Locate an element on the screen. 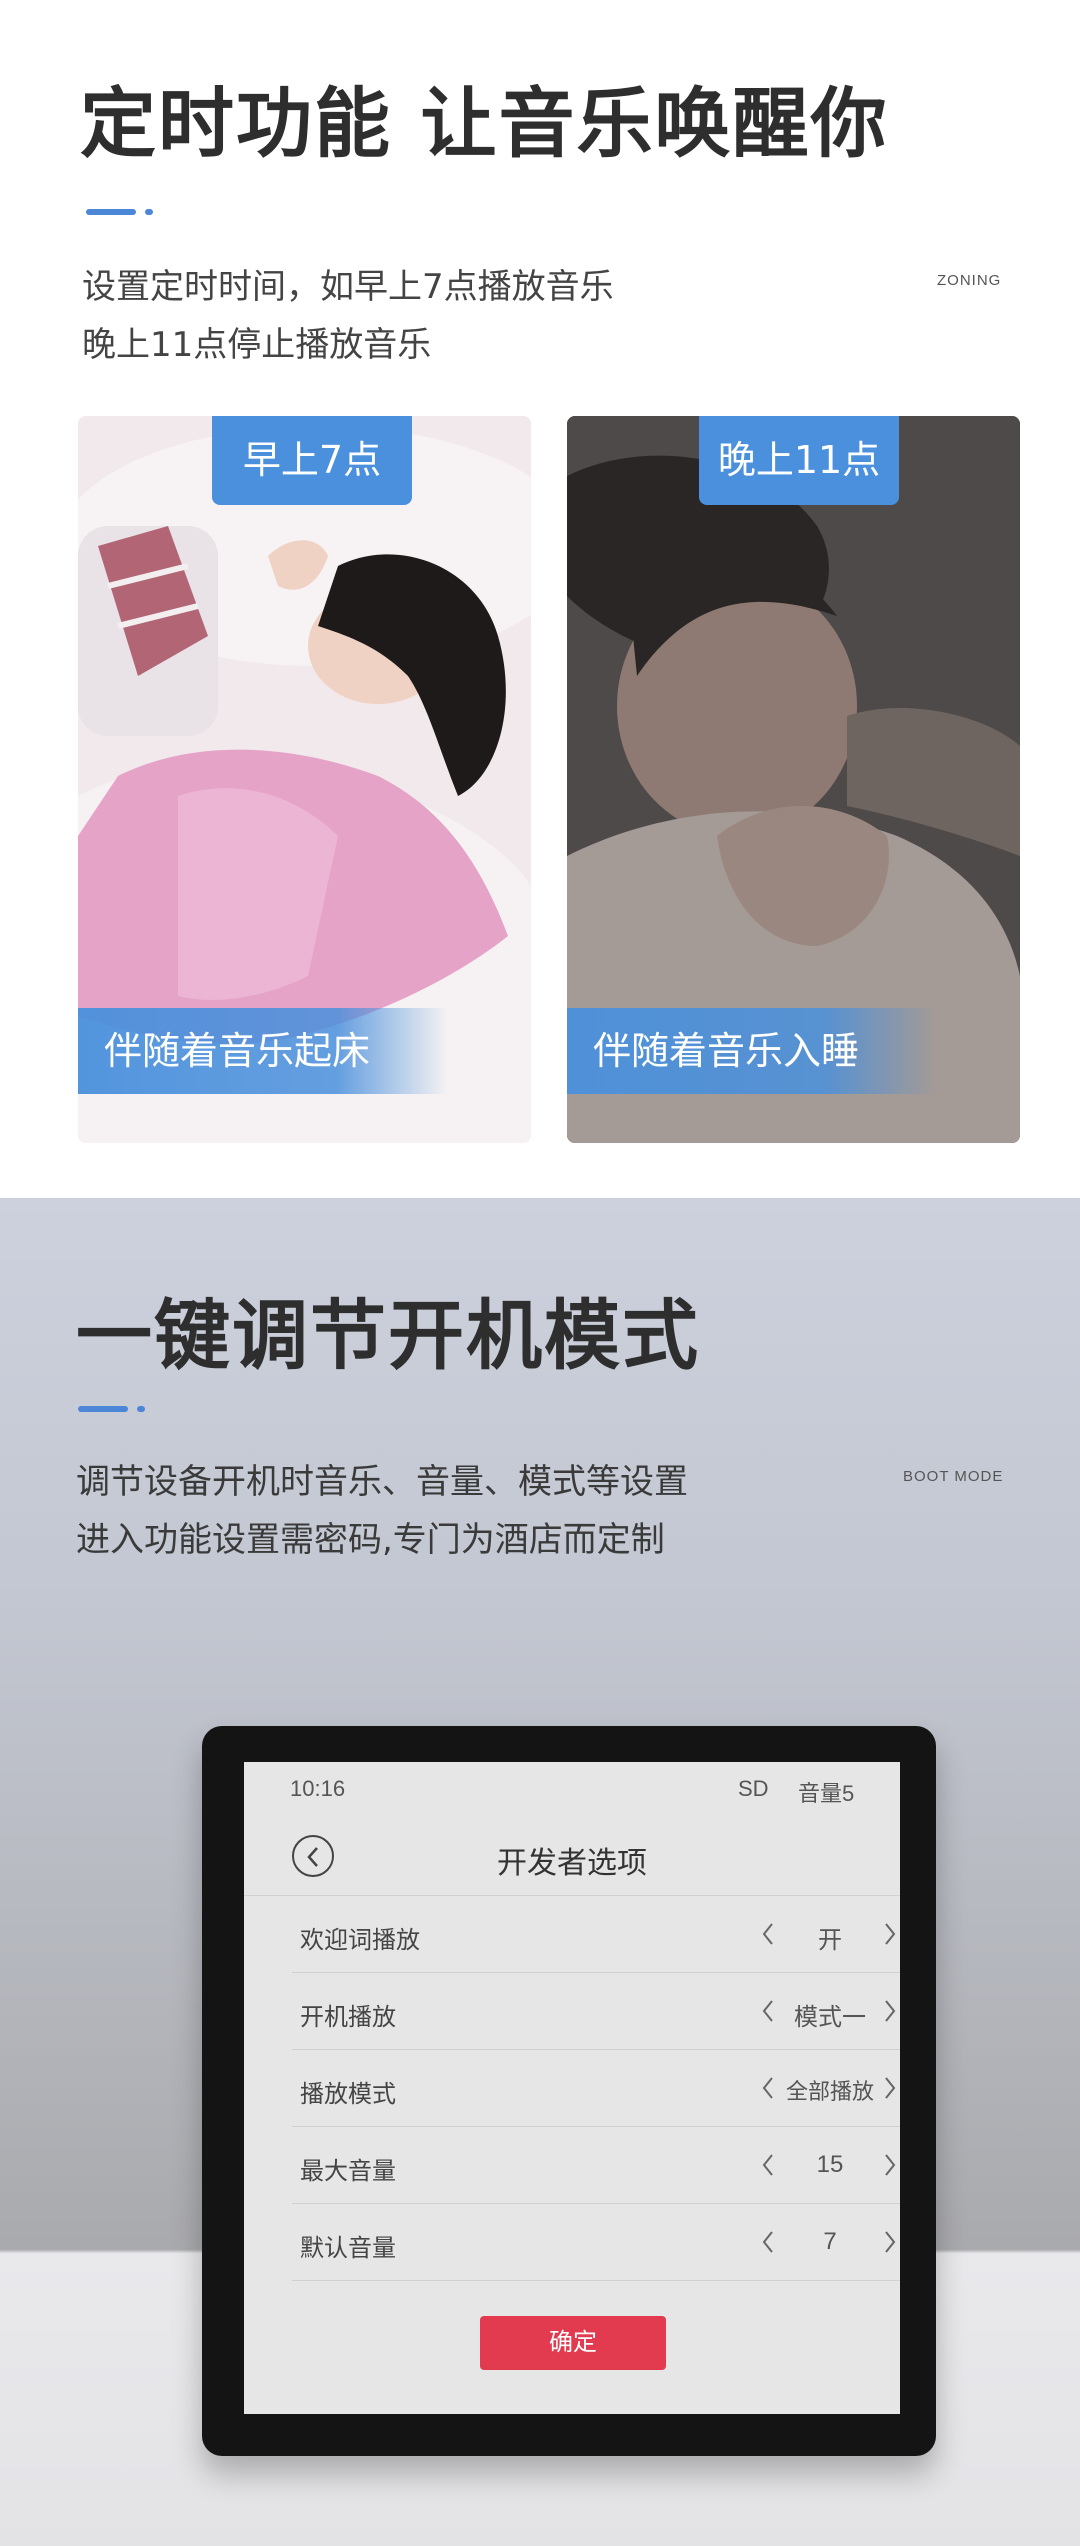  morning-card: 早上7点 伴随着音乐起床 is located at coordinates (304, 779).